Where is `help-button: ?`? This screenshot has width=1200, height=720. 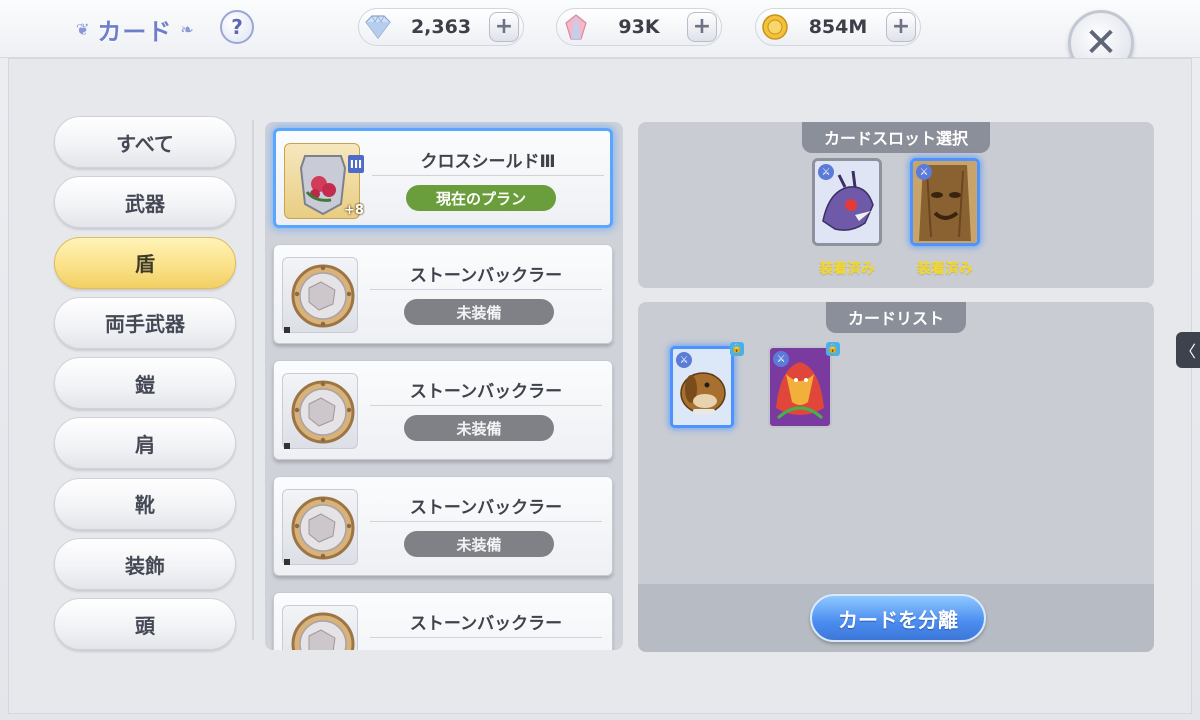 help-button: ? is located at coordinates (237, 27).